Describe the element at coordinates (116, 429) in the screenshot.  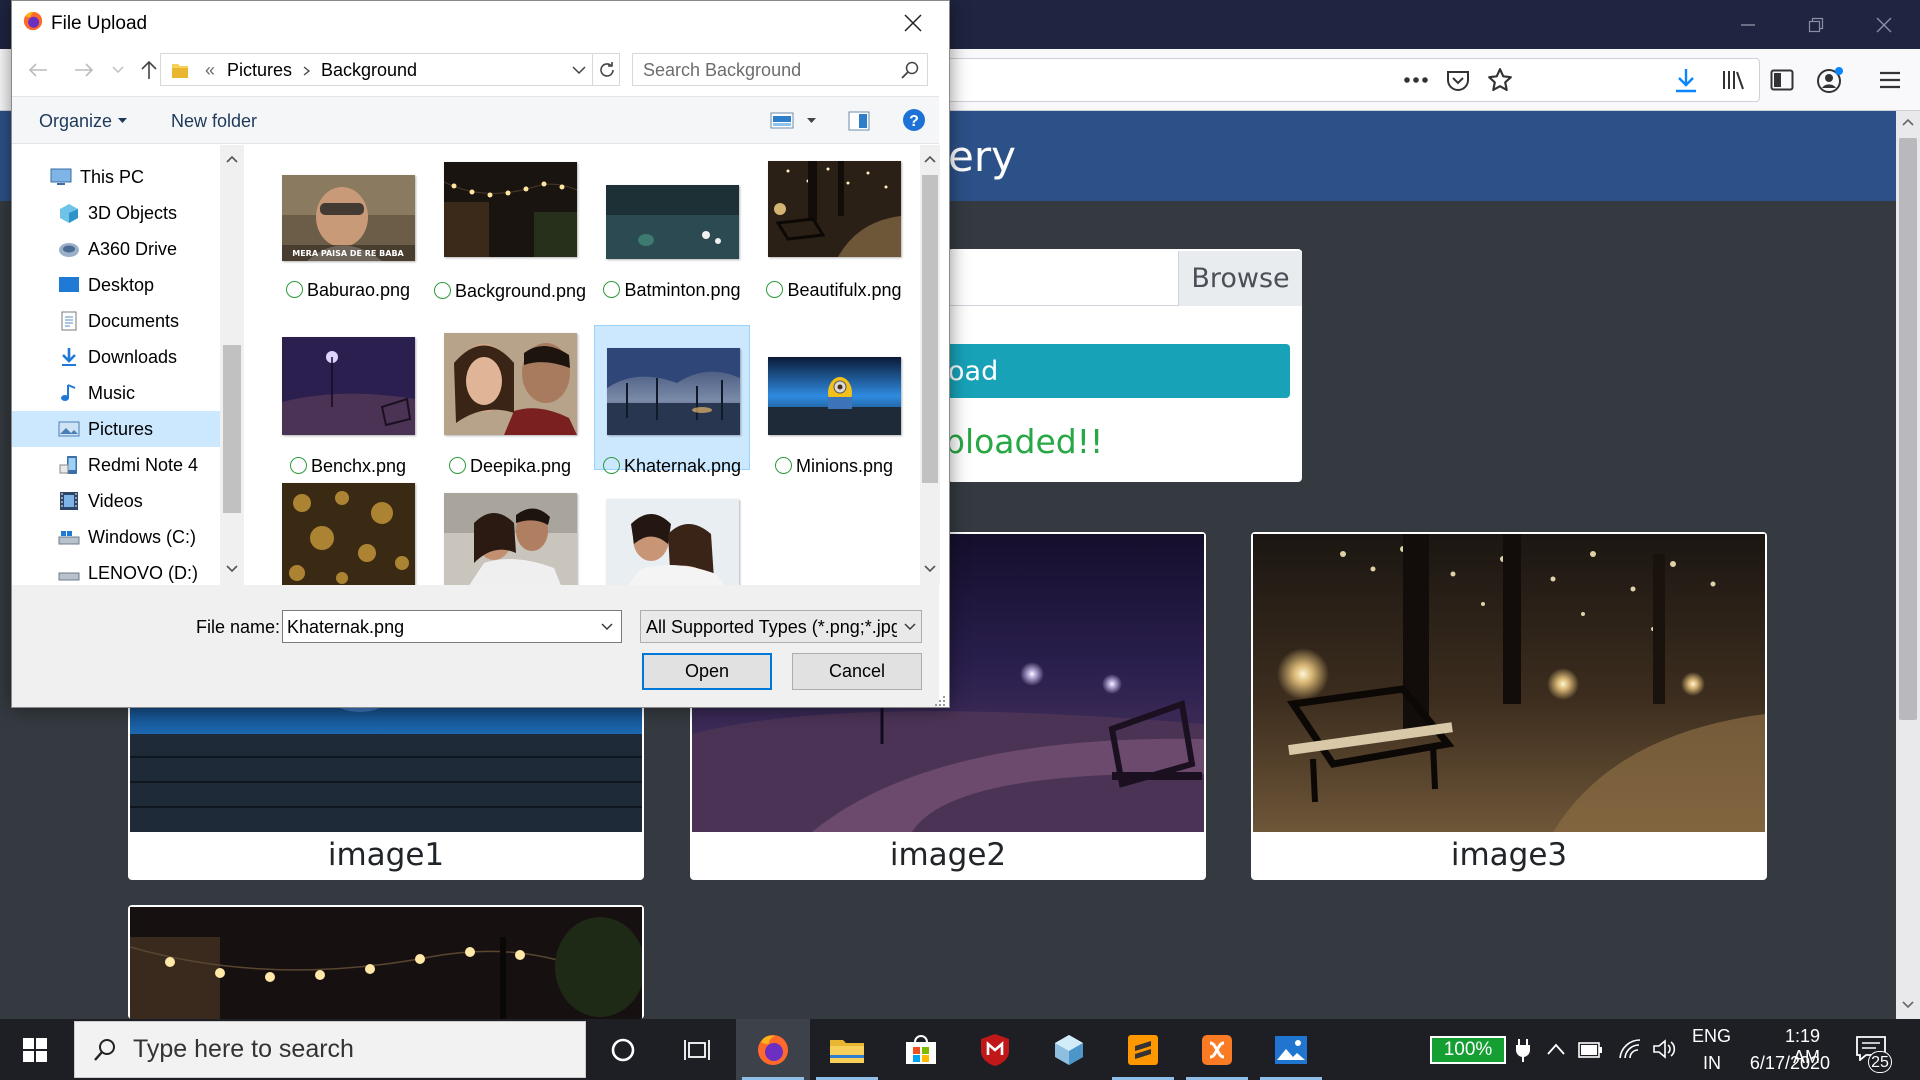
I see `nav-item-pictures: Pictures` at that location.